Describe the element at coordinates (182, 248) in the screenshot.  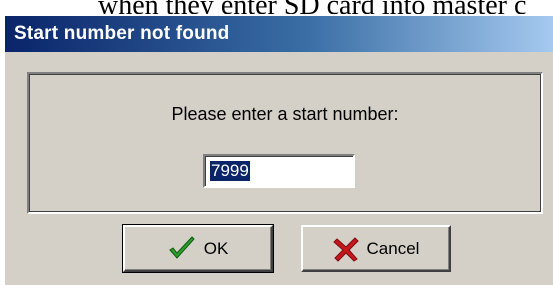
I see `check-icon` at that location.